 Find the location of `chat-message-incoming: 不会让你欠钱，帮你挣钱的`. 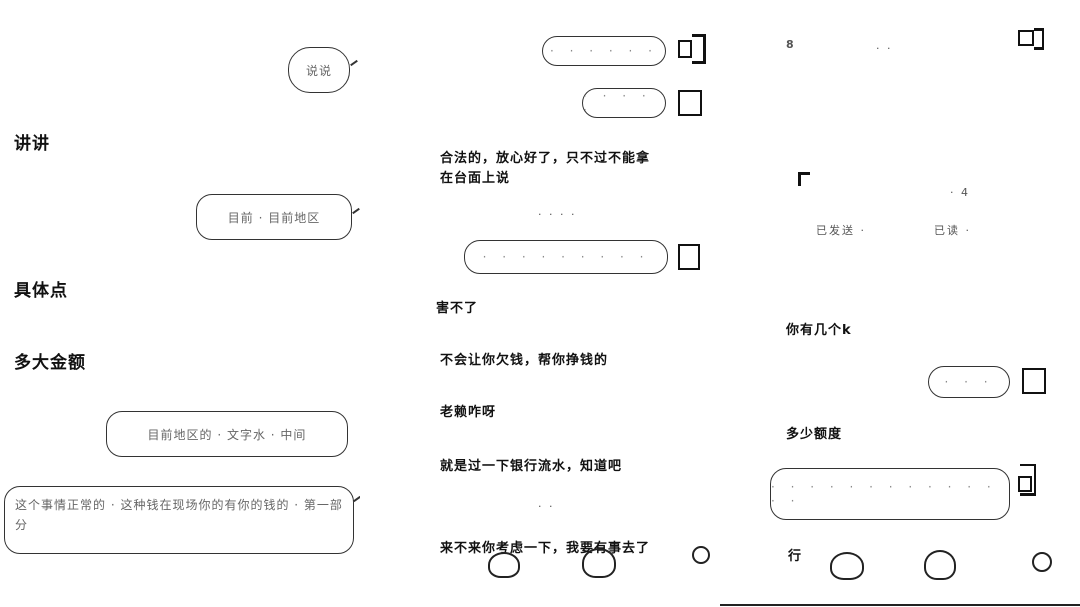

chat-message-incoming: 不会让你欠钱，帮你挣钱的 is located at coordinates (524, 360).